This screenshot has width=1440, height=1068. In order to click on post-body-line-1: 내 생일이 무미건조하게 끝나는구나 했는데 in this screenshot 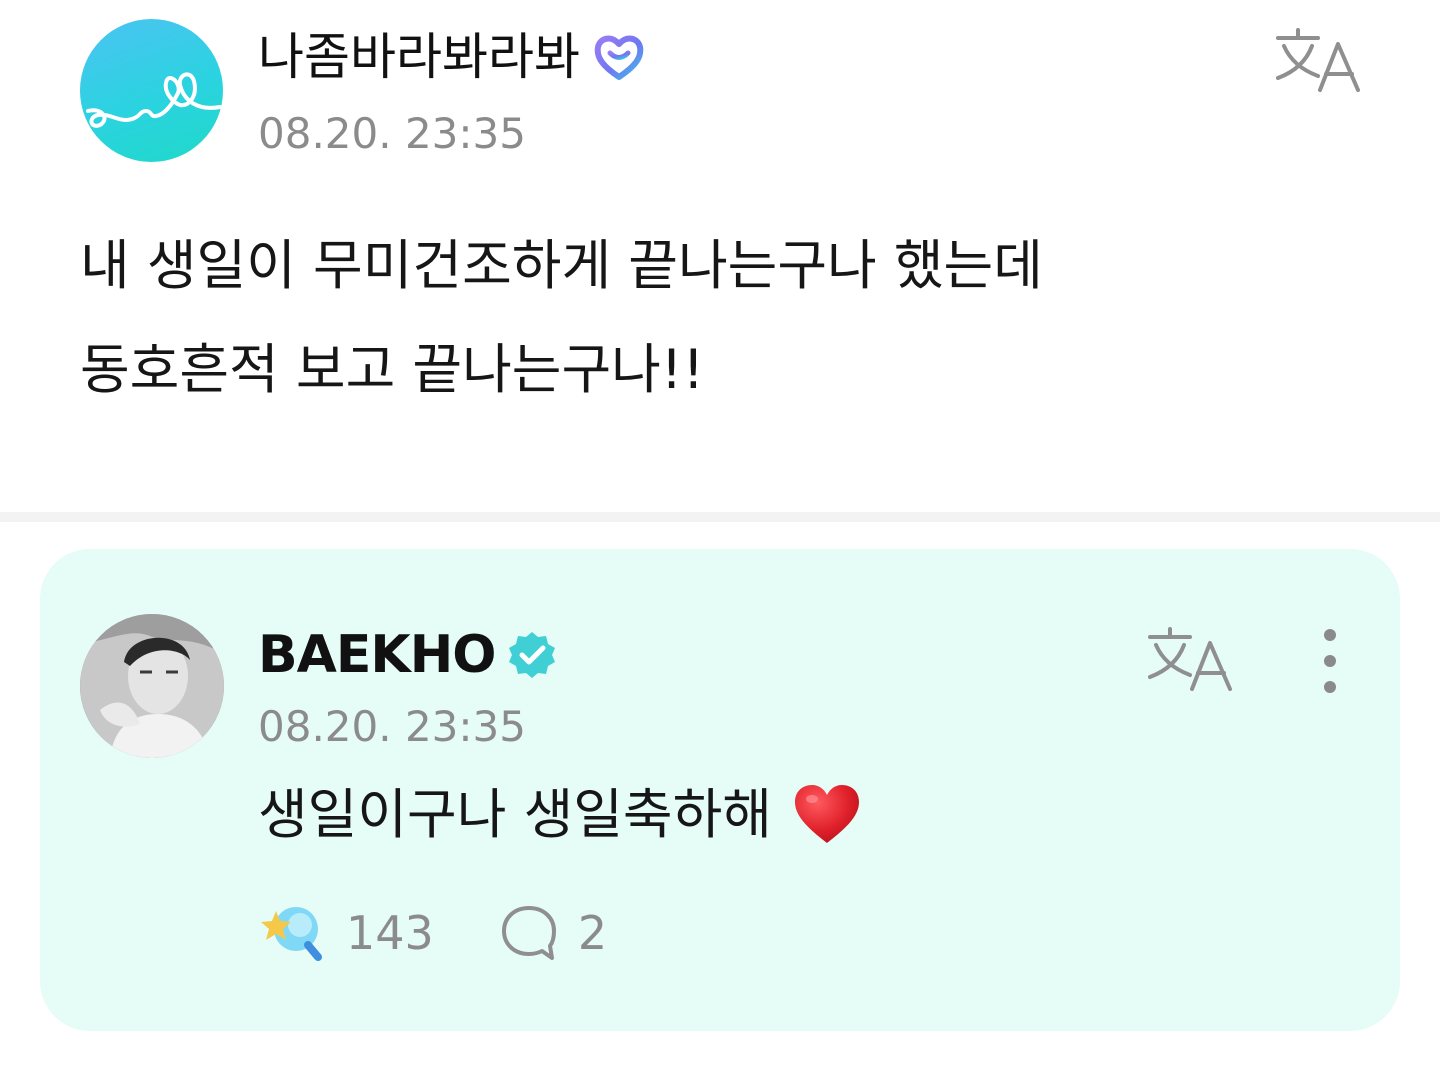, I will do `click(561, 265)`.